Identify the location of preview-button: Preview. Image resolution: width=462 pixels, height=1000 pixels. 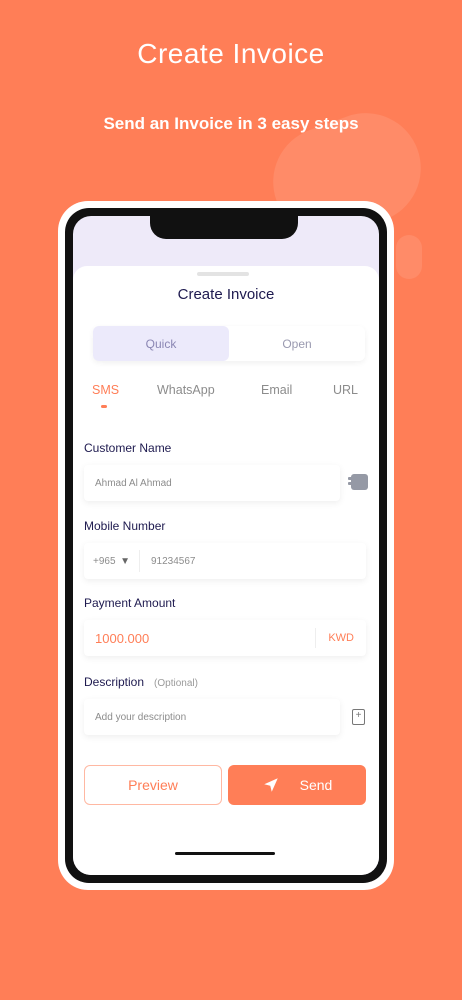
(153, 785).